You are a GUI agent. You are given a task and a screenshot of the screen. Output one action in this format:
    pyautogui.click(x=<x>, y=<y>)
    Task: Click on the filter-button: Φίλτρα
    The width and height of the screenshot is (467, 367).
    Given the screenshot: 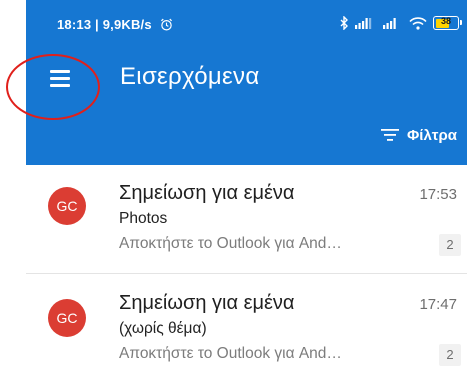 What is the action you would take?
    pyautogui.click(x=418, y=135)
    